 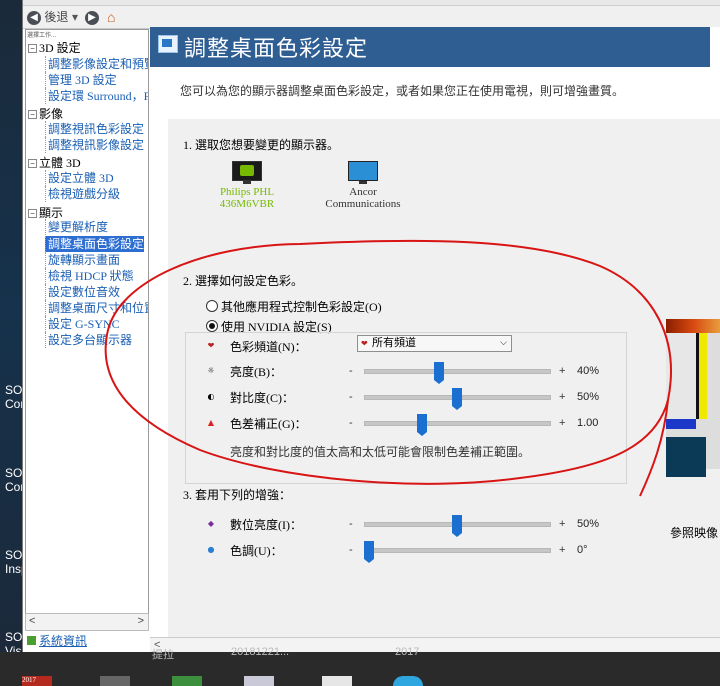 What do you see at coordinates (380, 452) in the screenshot?
I see `range-note: 亮度和對比度的值太高和太低可能會限制色差補正範圍。` at bounding box center [380, 452].